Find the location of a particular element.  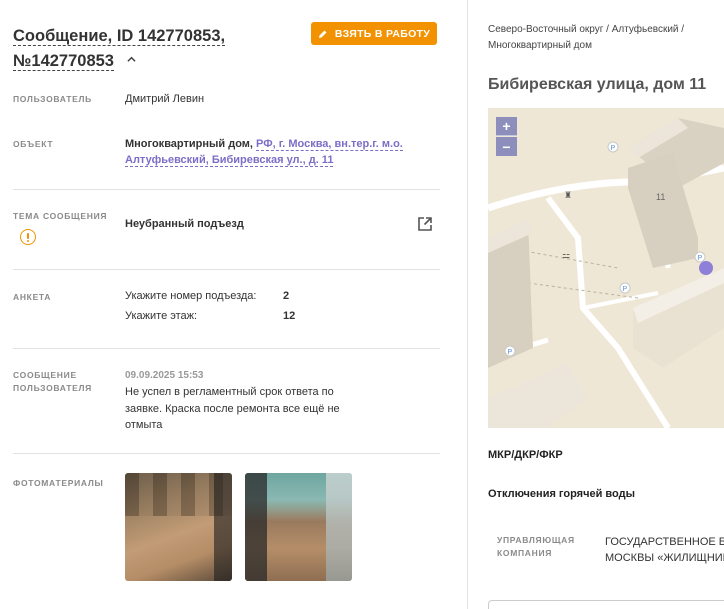

take-to-work-button: ВЗЯТЬ В РАБОТУ is located at coordinates (374, 33).